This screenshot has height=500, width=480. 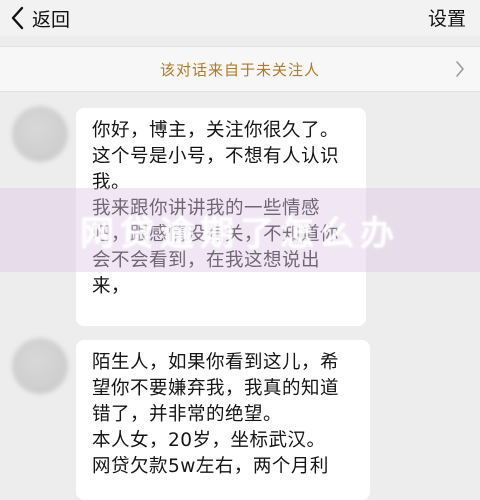 What do you see at coordinates (210, 466) in the screenshot?
I see `message-line: 网贷欠款5w左右，两个月利` at bounding box center [210, 466].